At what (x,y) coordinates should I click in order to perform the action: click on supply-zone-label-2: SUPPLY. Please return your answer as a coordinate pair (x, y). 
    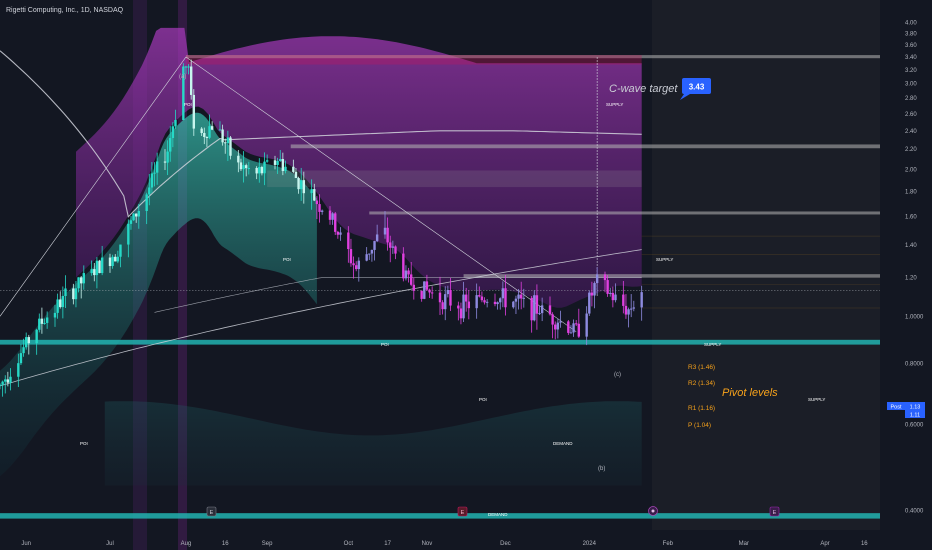
    Looking at the image, I should click on (664, 259).